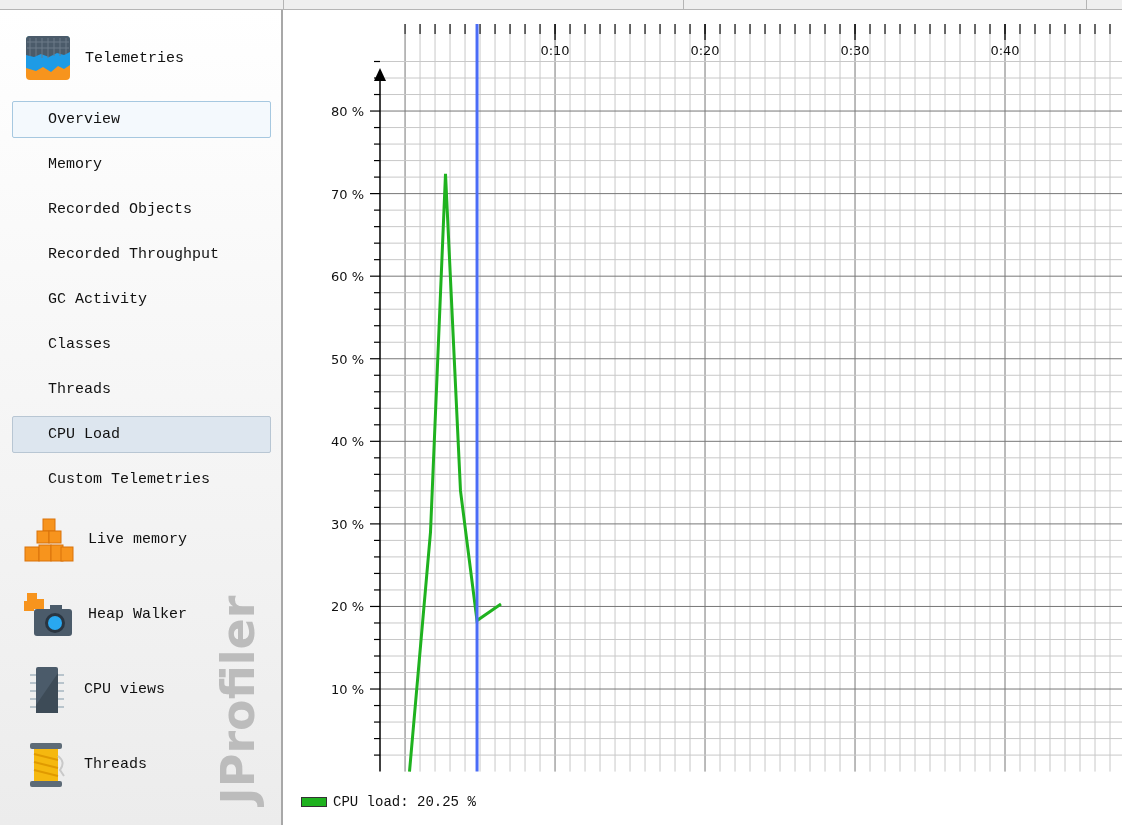 Image resolution: width=1122 pixels, height=825 pixels. I want to click on nav-item: Recorded Objects, so click(141, 209).